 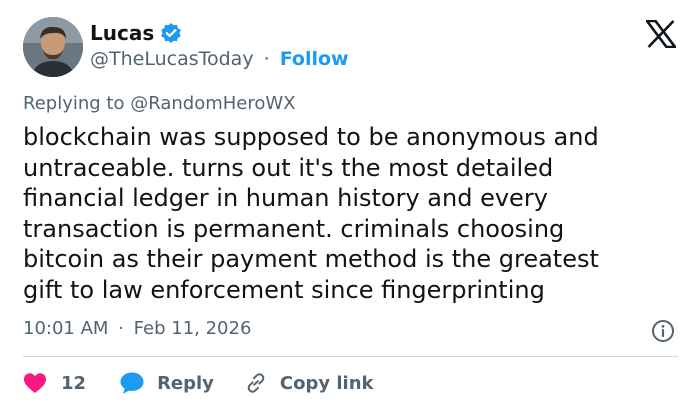 What do you see at coordinates (326, 383) in the screenshot?
I see `copy-link-label: Copy link` at bounding box center [326, 383].